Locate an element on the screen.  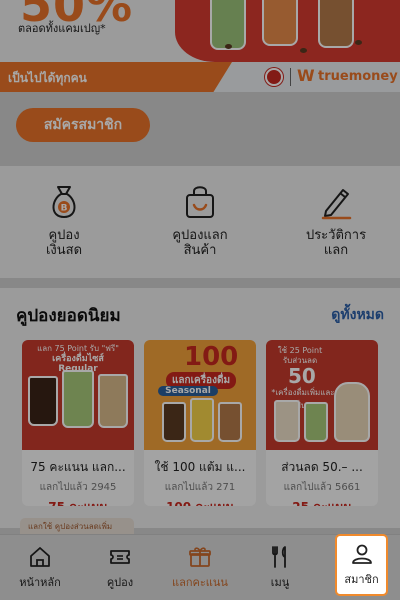
coupon-redeemed-count: แลกไปแล้ว 5661 is located at coordinates (322, 487).